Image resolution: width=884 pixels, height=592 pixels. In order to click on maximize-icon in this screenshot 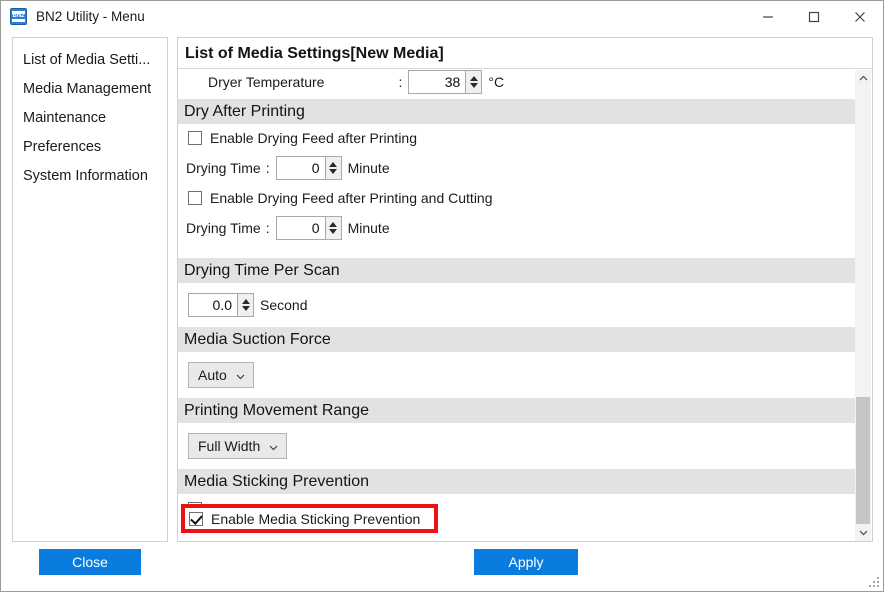, I will do `click(814, 16)`.